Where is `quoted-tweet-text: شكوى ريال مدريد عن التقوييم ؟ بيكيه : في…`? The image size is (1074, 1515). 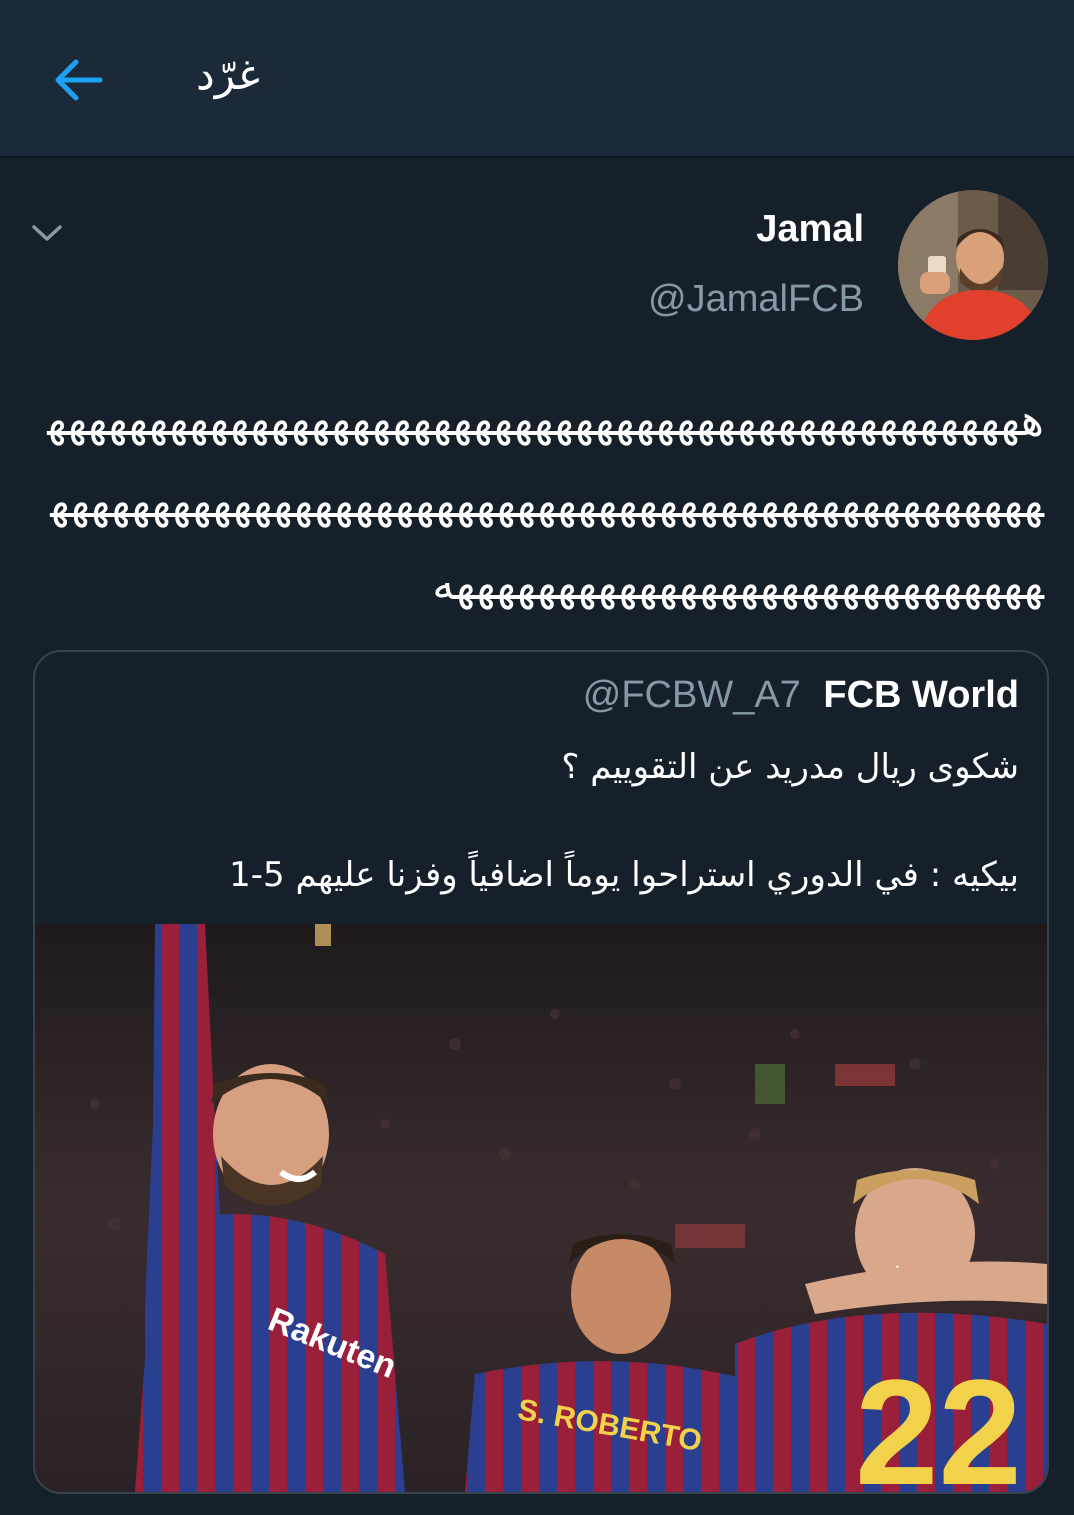
quoted-tweet-text: شكوى ريال مدريد عن التقوييم ؟ بيكيه : في… is located at coordinates (624, 821).